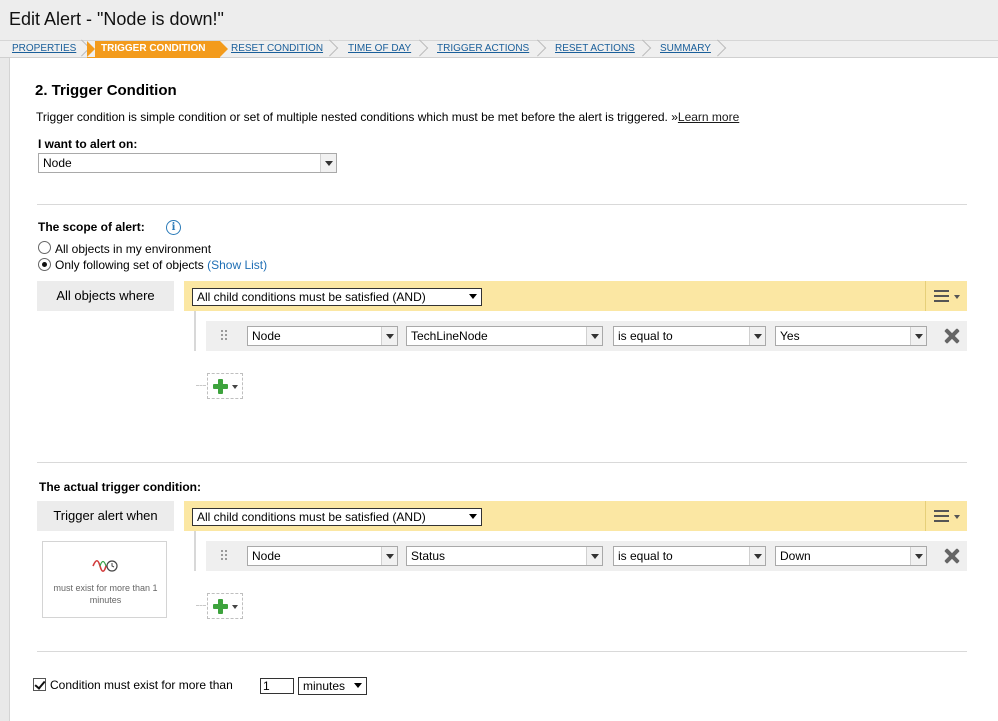 This screenshot has width=998, height=721. Describe the element at coordinates (106, 90) in the screenshot. I see `section-title: 2. Trigger Condition` at that location.